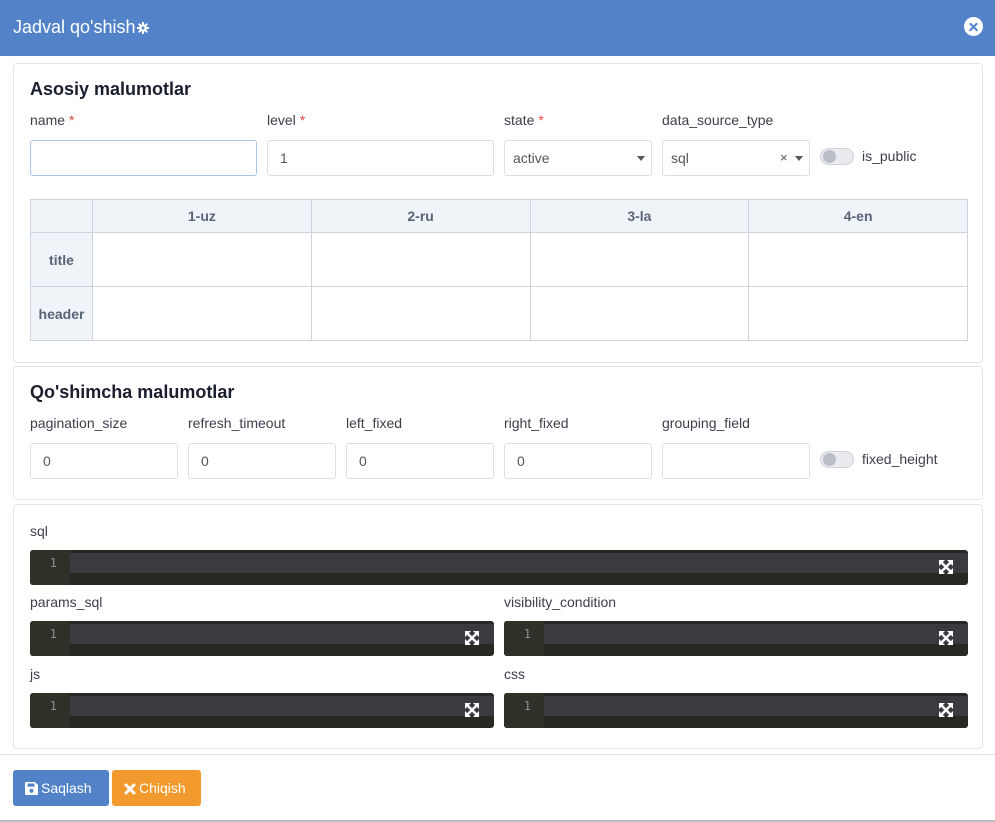 This screenshot has width=995, height=822. I want to click on row-header-title: title, so click(61, 259).